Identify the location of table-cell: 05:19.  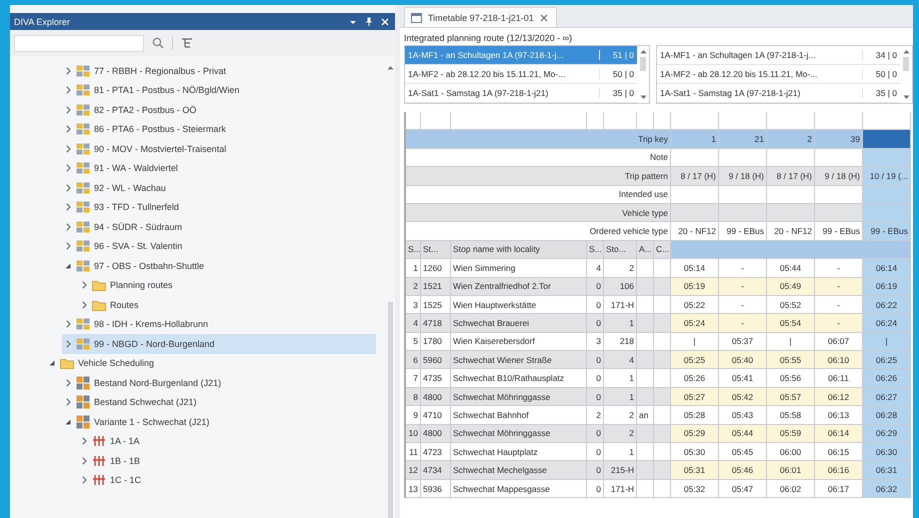
(695, 287).